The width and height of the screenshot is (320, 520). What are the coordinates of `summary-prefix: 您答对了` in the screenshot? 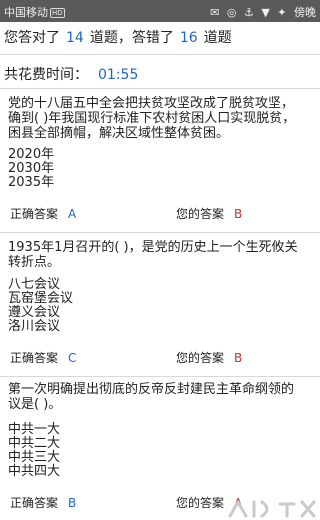 It's located at (32, 38).